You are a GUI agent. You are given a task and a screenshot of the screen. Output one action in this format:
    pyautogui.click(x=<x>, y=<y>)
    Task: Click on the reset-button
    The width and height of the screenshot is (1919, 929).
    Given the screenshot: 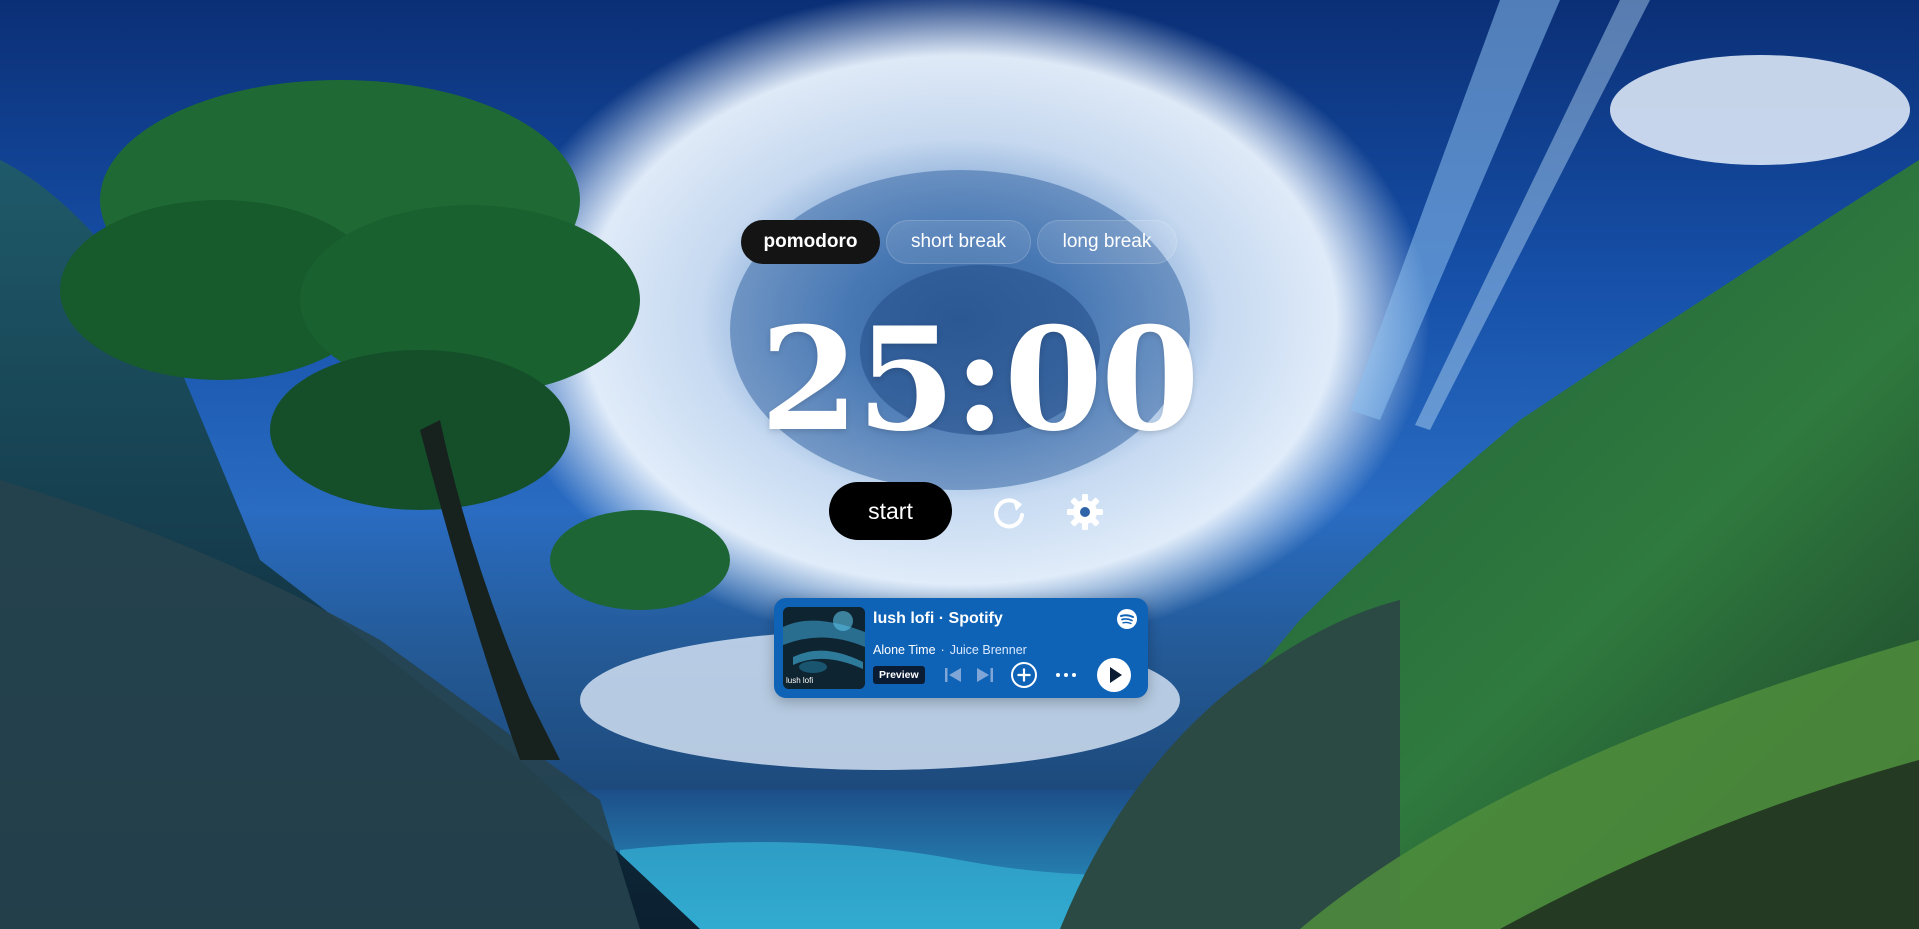 What is the action you would take?
    pyautogui.click(x=1009, y=512)
    